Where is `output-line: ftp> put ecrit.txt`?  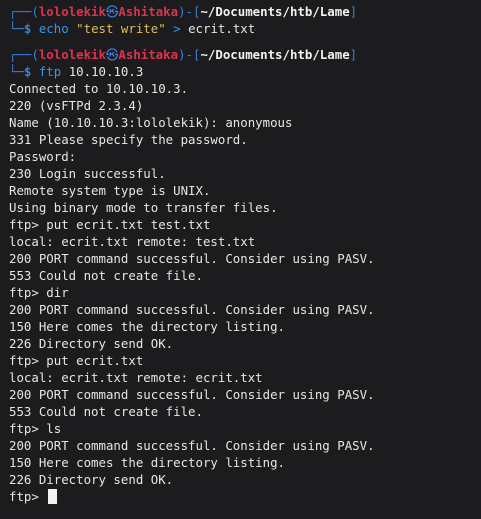 output-line: ftp> put ecrit.txt is located at coordinates (76, 360).